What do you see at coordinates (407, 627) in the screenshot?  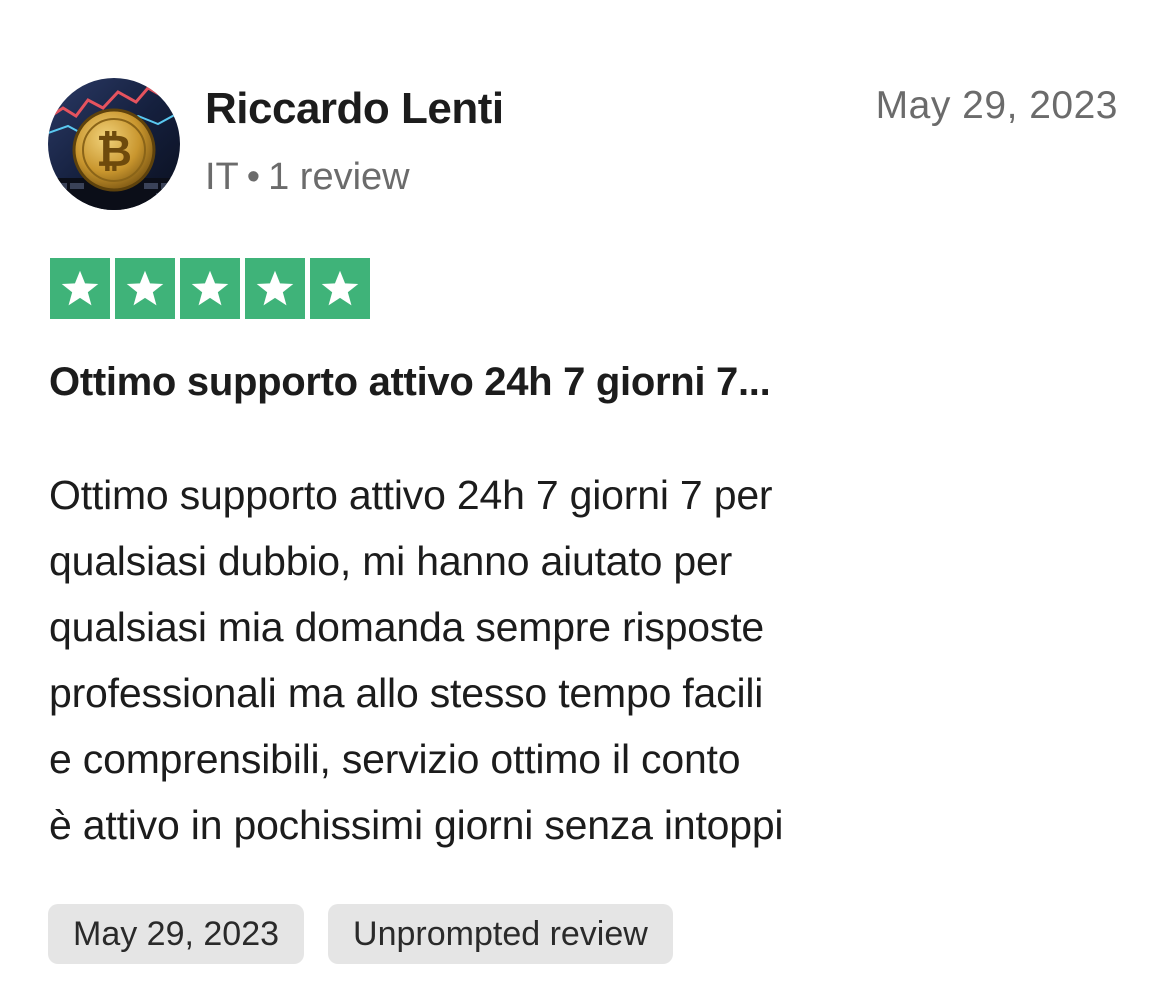 I see `review-body-line: qualsiasi mia domanda sempre risposte` at bounding box center [407, 627].